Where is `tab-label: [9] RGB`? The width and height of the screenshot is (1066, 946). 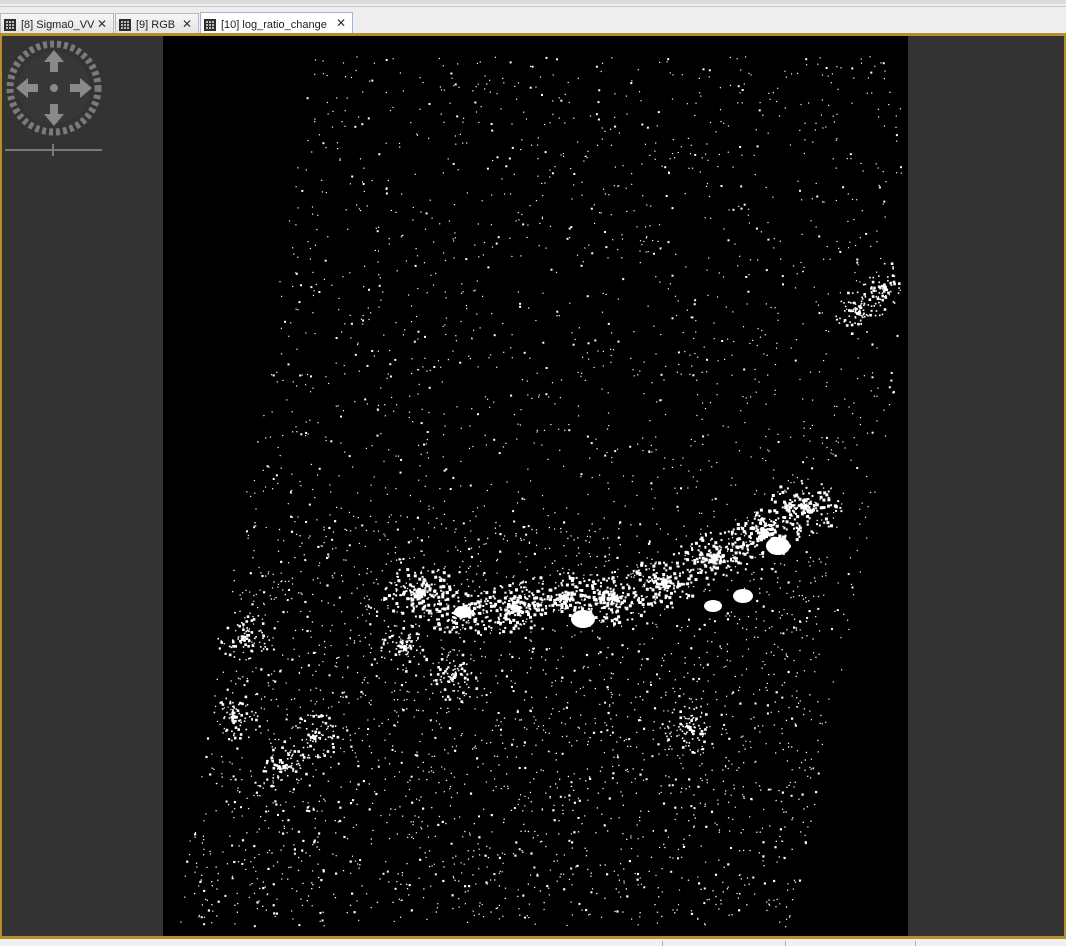
tab-label: [9] RGB is located at coordinates (156, 24).